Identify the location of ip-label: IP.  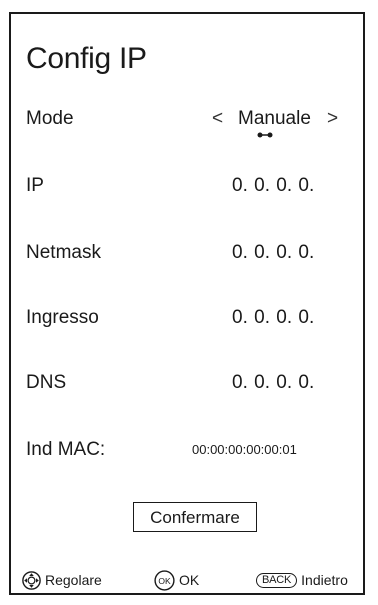
(35, 185).